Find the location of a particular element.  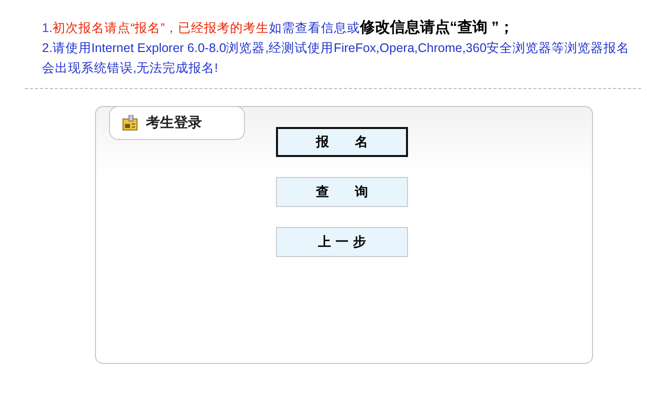

id-card-icon is located at coordinates (130, 123).